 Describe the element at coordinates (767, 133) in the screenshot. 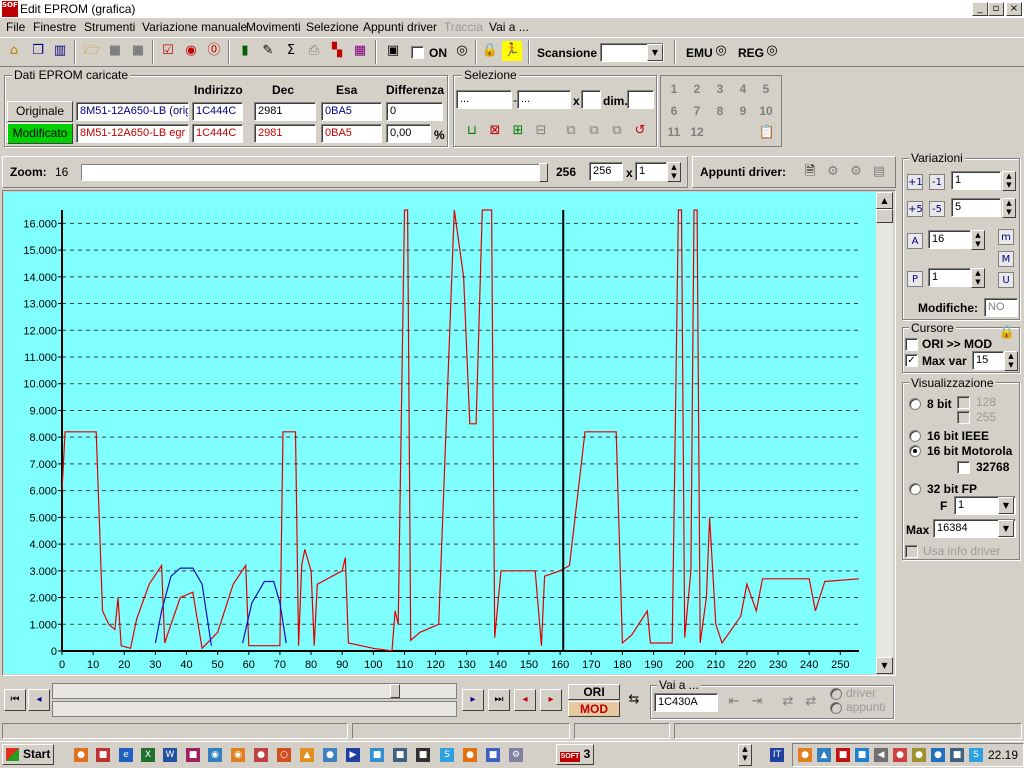

I see `clipboard-icon: 📋` at that location.